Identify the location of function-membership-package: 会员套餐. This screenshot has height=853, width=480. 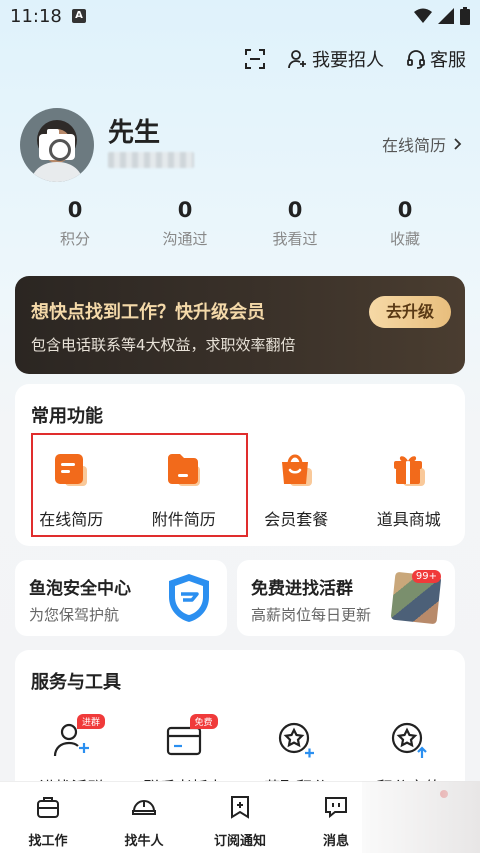
(296, 490).